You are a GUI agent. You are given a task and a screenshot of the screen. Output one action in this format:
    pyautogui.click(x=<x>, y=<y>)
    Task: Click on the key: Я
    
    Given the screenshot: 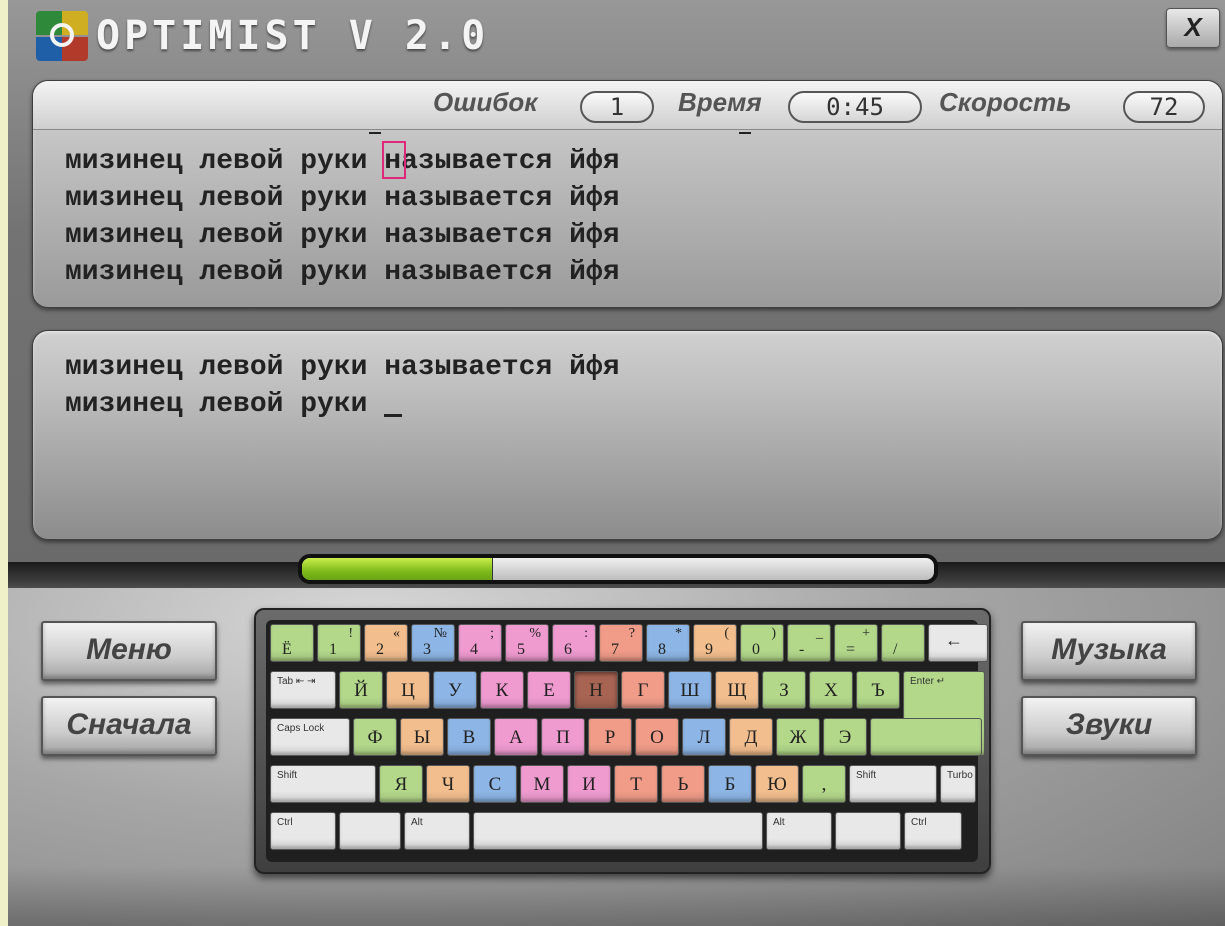 What is the action you would take?
    pyautogui.click(x=401, y=784)
    